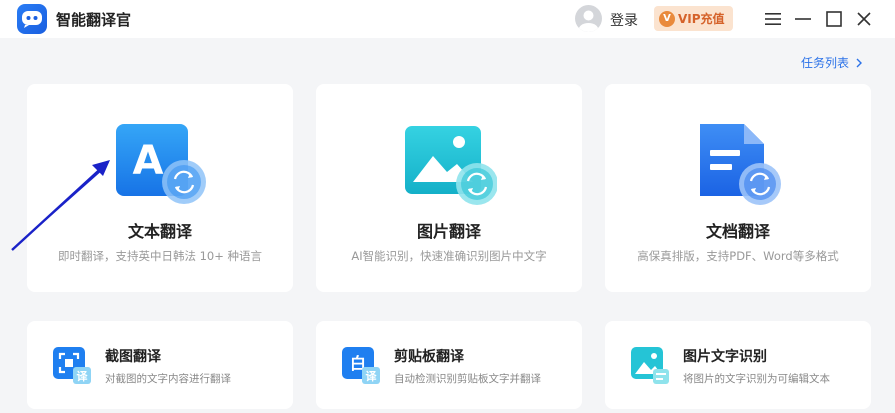 This screenshot has height=413, width=895. I want to click on menu-icon, so click(773, 19).